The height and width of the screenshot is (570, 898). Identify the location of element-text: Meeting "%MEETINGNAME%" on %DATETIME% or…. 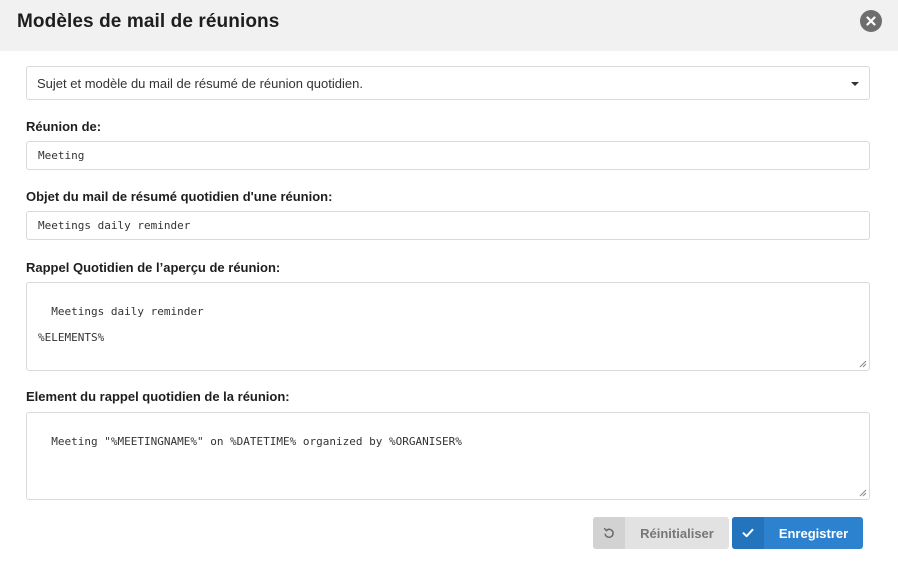
(256, 441).